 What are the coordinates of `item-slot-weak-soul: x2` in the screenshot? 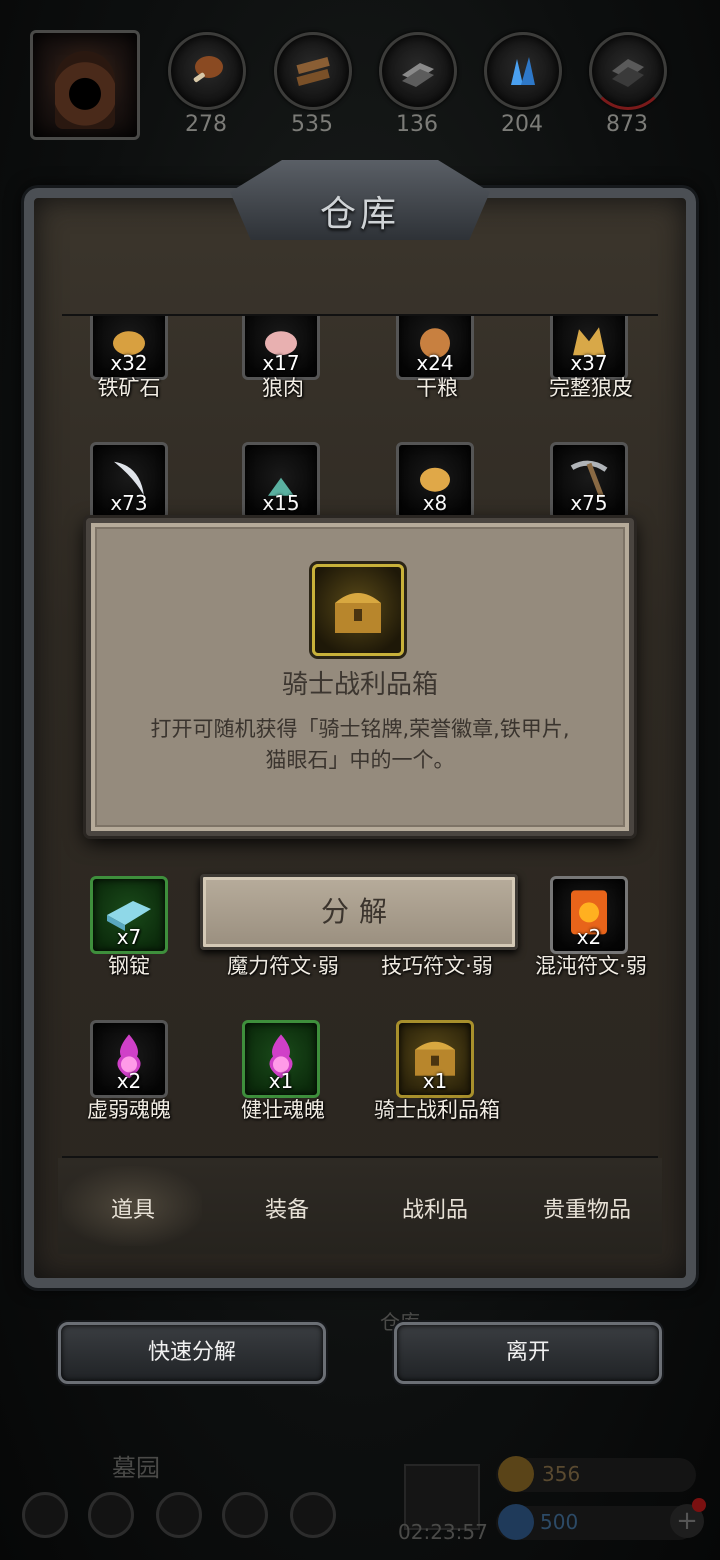 It's located at (129, 1059).